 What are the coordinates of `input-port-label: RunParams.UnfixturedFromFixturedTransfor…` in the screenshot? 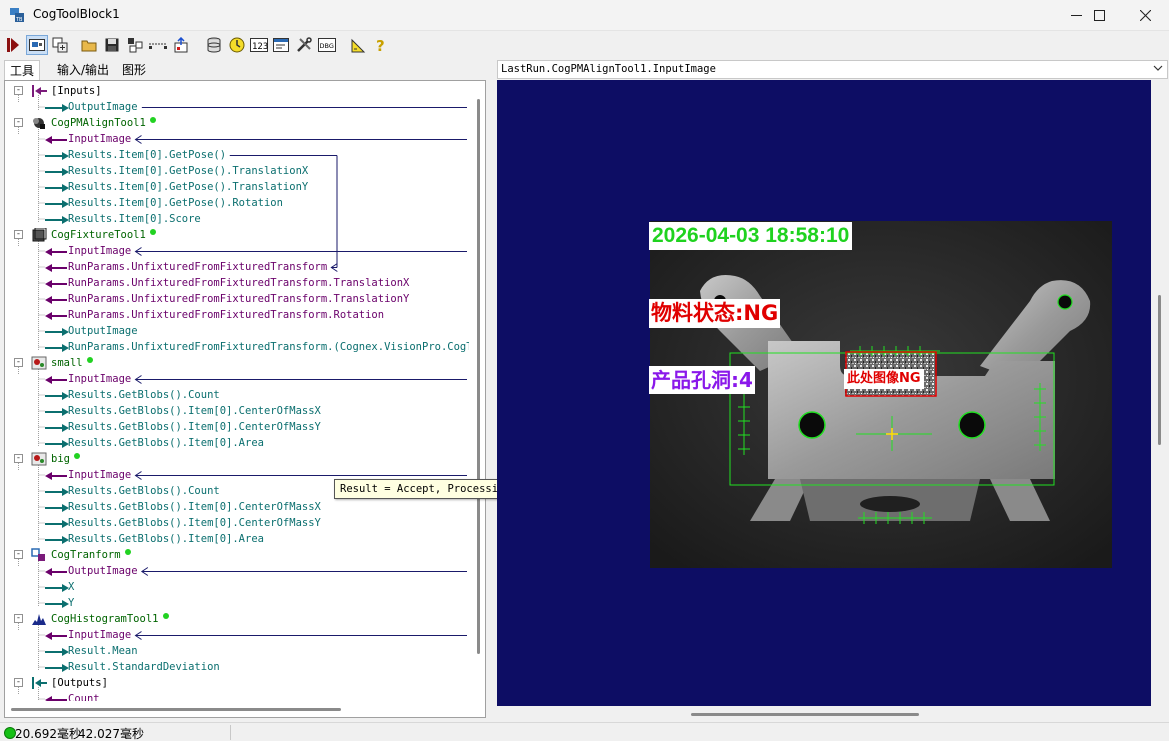 It's located at (198, 267).